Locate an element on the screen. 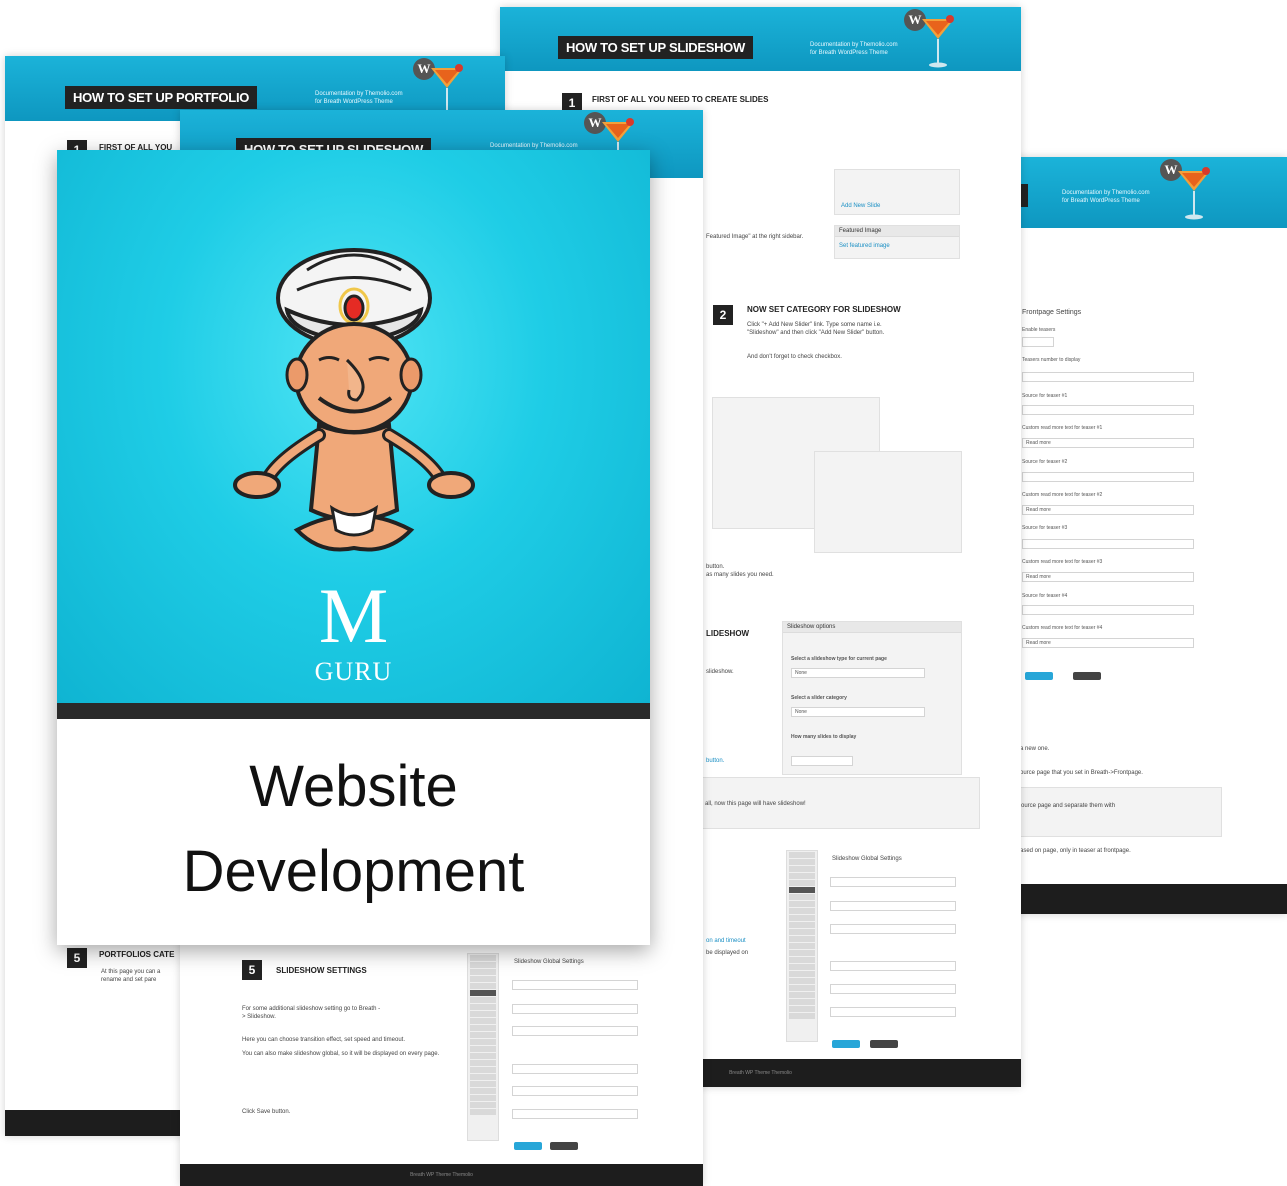 Image resolution: width=1287 pixels, height=1186 pixels. teaser4-source-select is located at coordinates (1108, 610).